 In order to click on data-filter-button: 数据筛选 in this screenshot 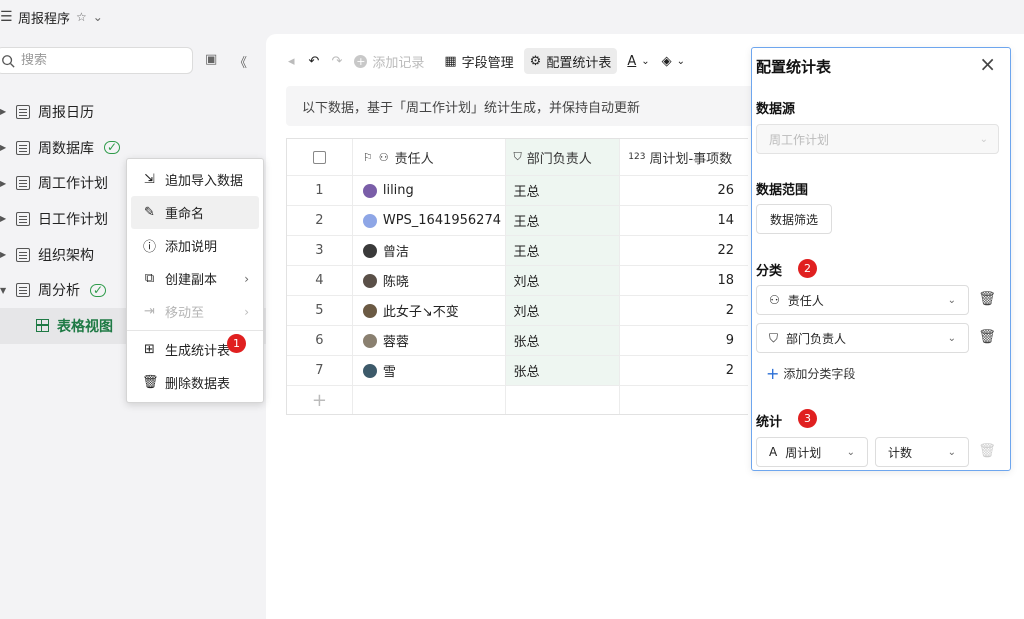, I will do `click(794, 219)`.